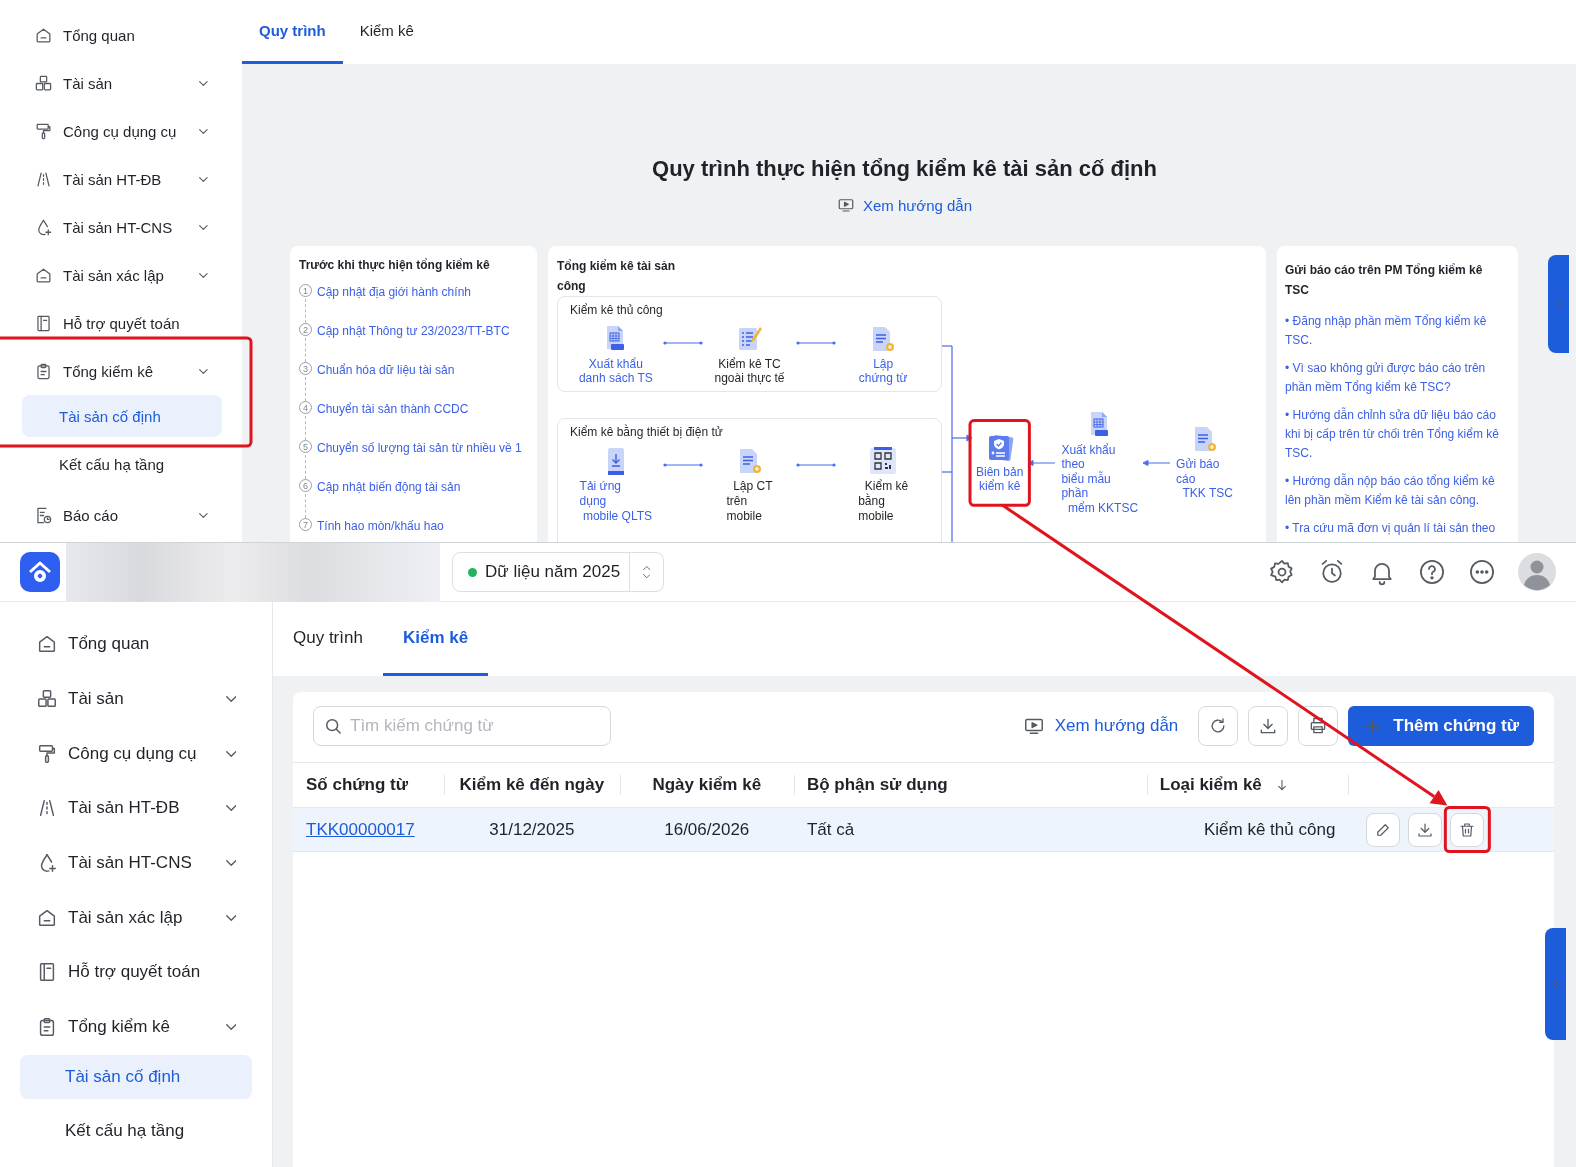 This screenshot has height=1167, width=1576. I want to click on print-button, so click(1318, 726).